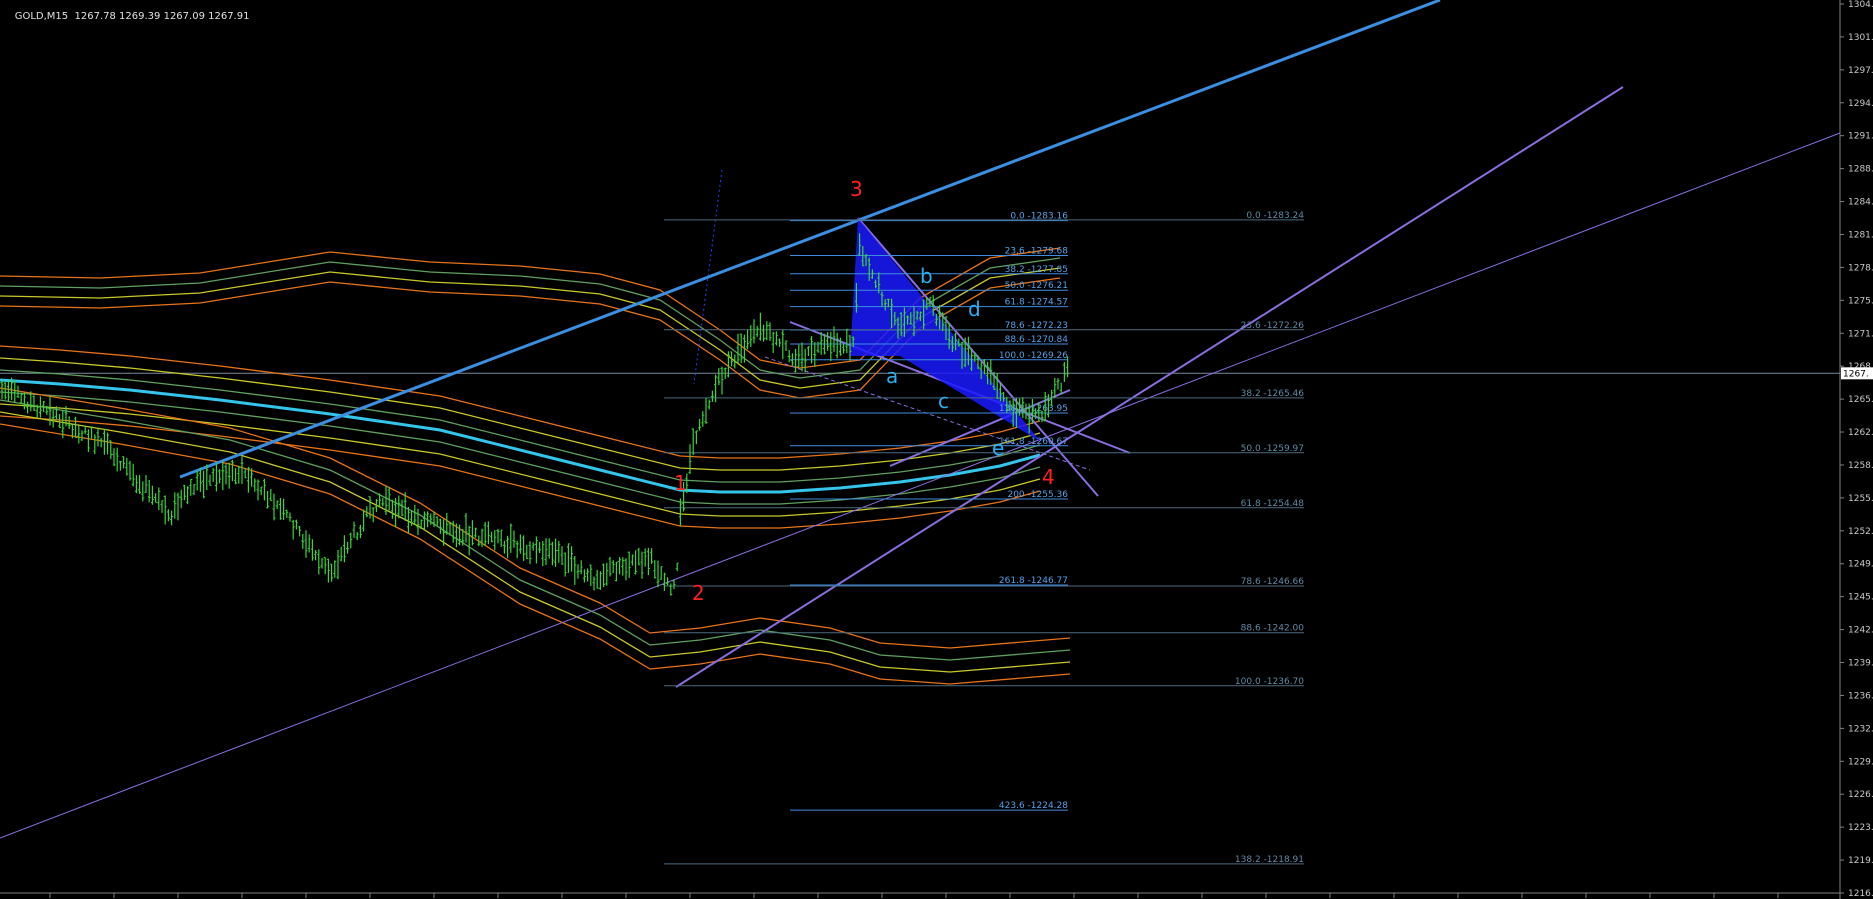 The height and width of the screenshot is (899, 1873). Describe the element at coordinates (974, 309) in the screenshot. I see `wave-label-cyan: d` at that location.